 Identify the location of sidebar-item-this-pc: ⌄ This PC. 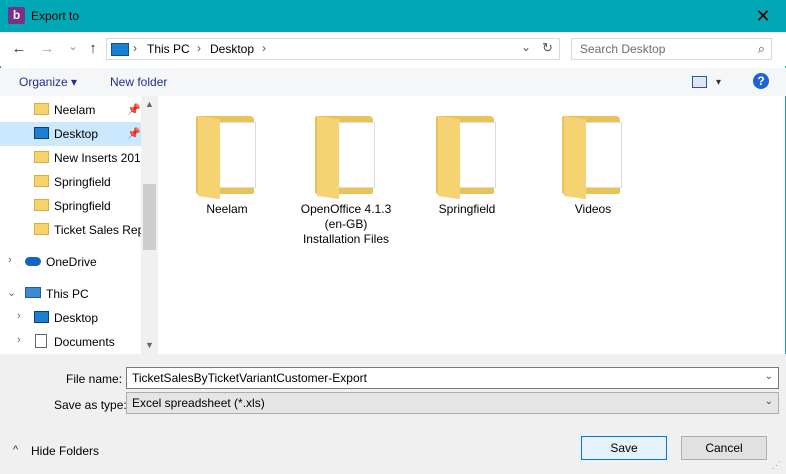
(70, 294).